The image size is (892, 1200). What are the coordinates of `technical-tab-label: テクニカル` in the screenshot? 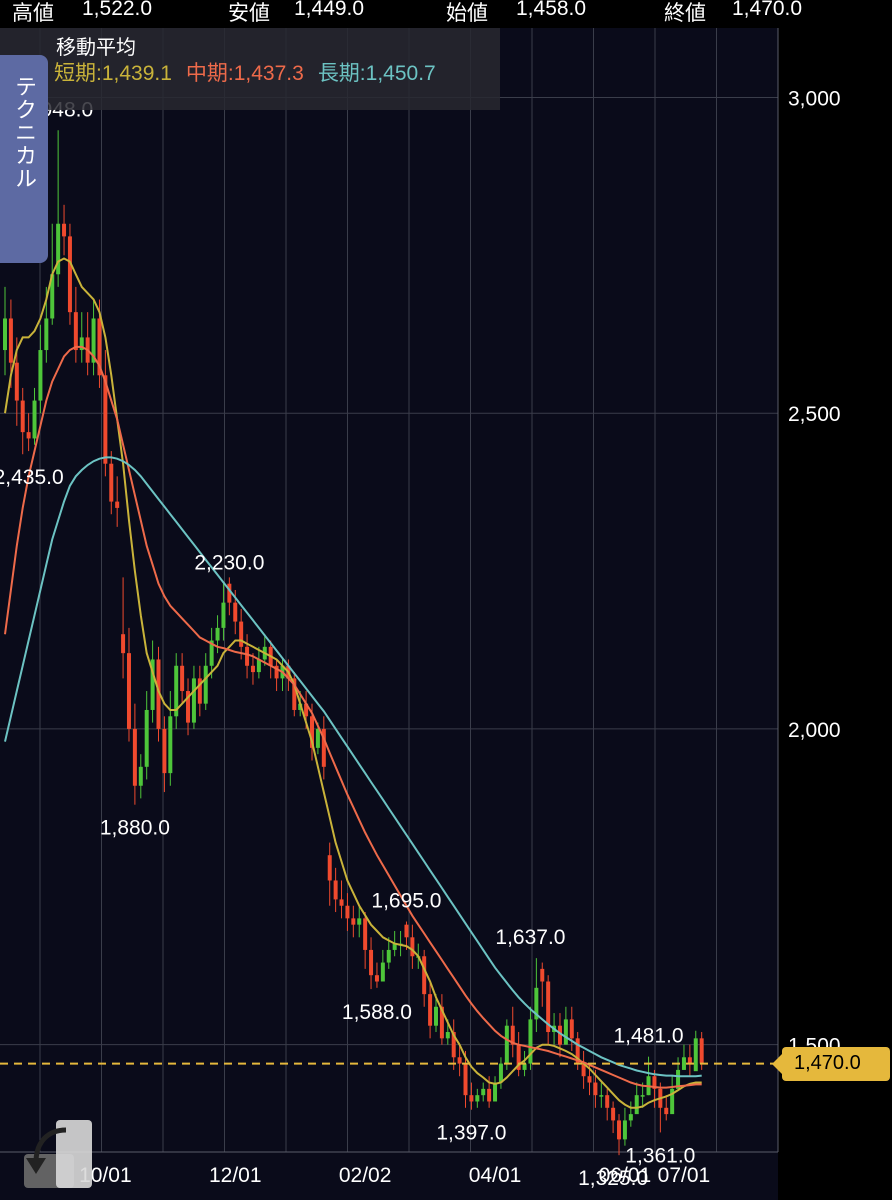 It's located at (24, 132).